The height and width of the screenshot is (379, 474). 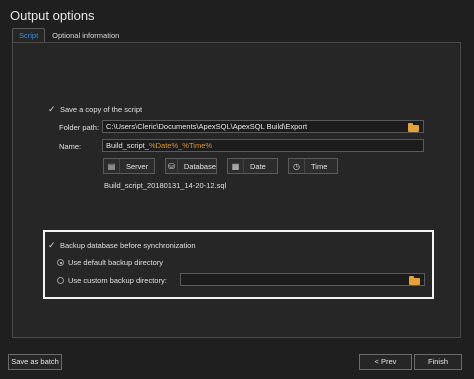 What do you see at coordinates (101, 109) in the screenshot?
I see `save-copy-label: Save a copy of the script` at bounding box center [101, 109].